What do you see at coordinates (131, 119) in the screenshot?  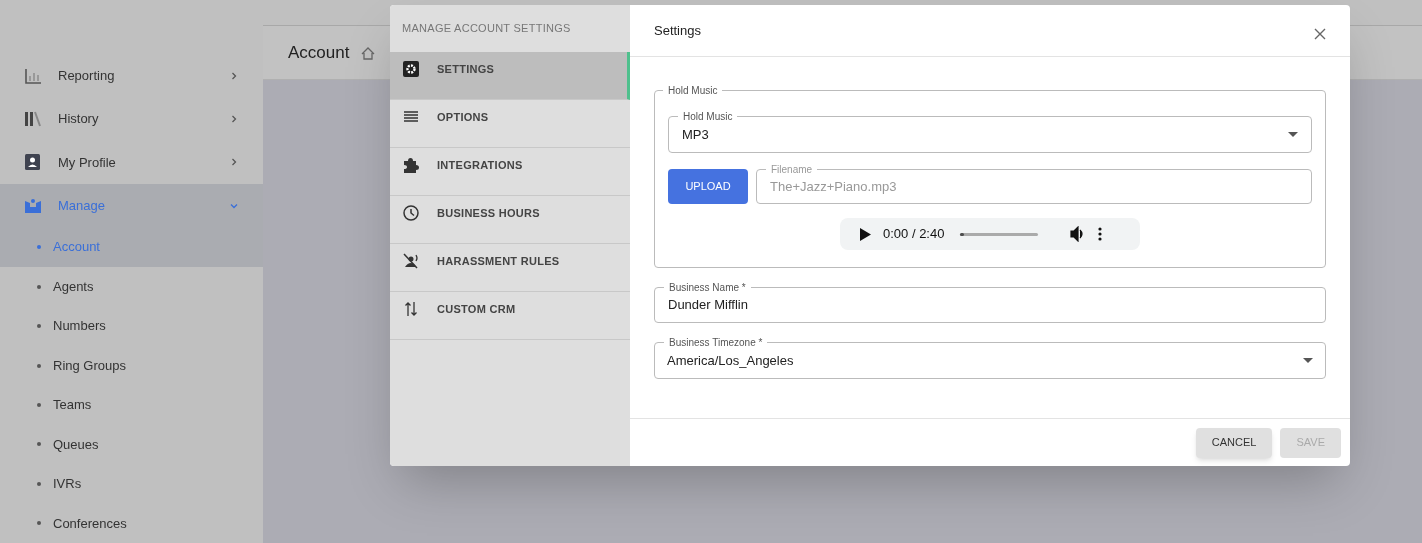 I see `nav-item: History` at bounding box center [131, 119].